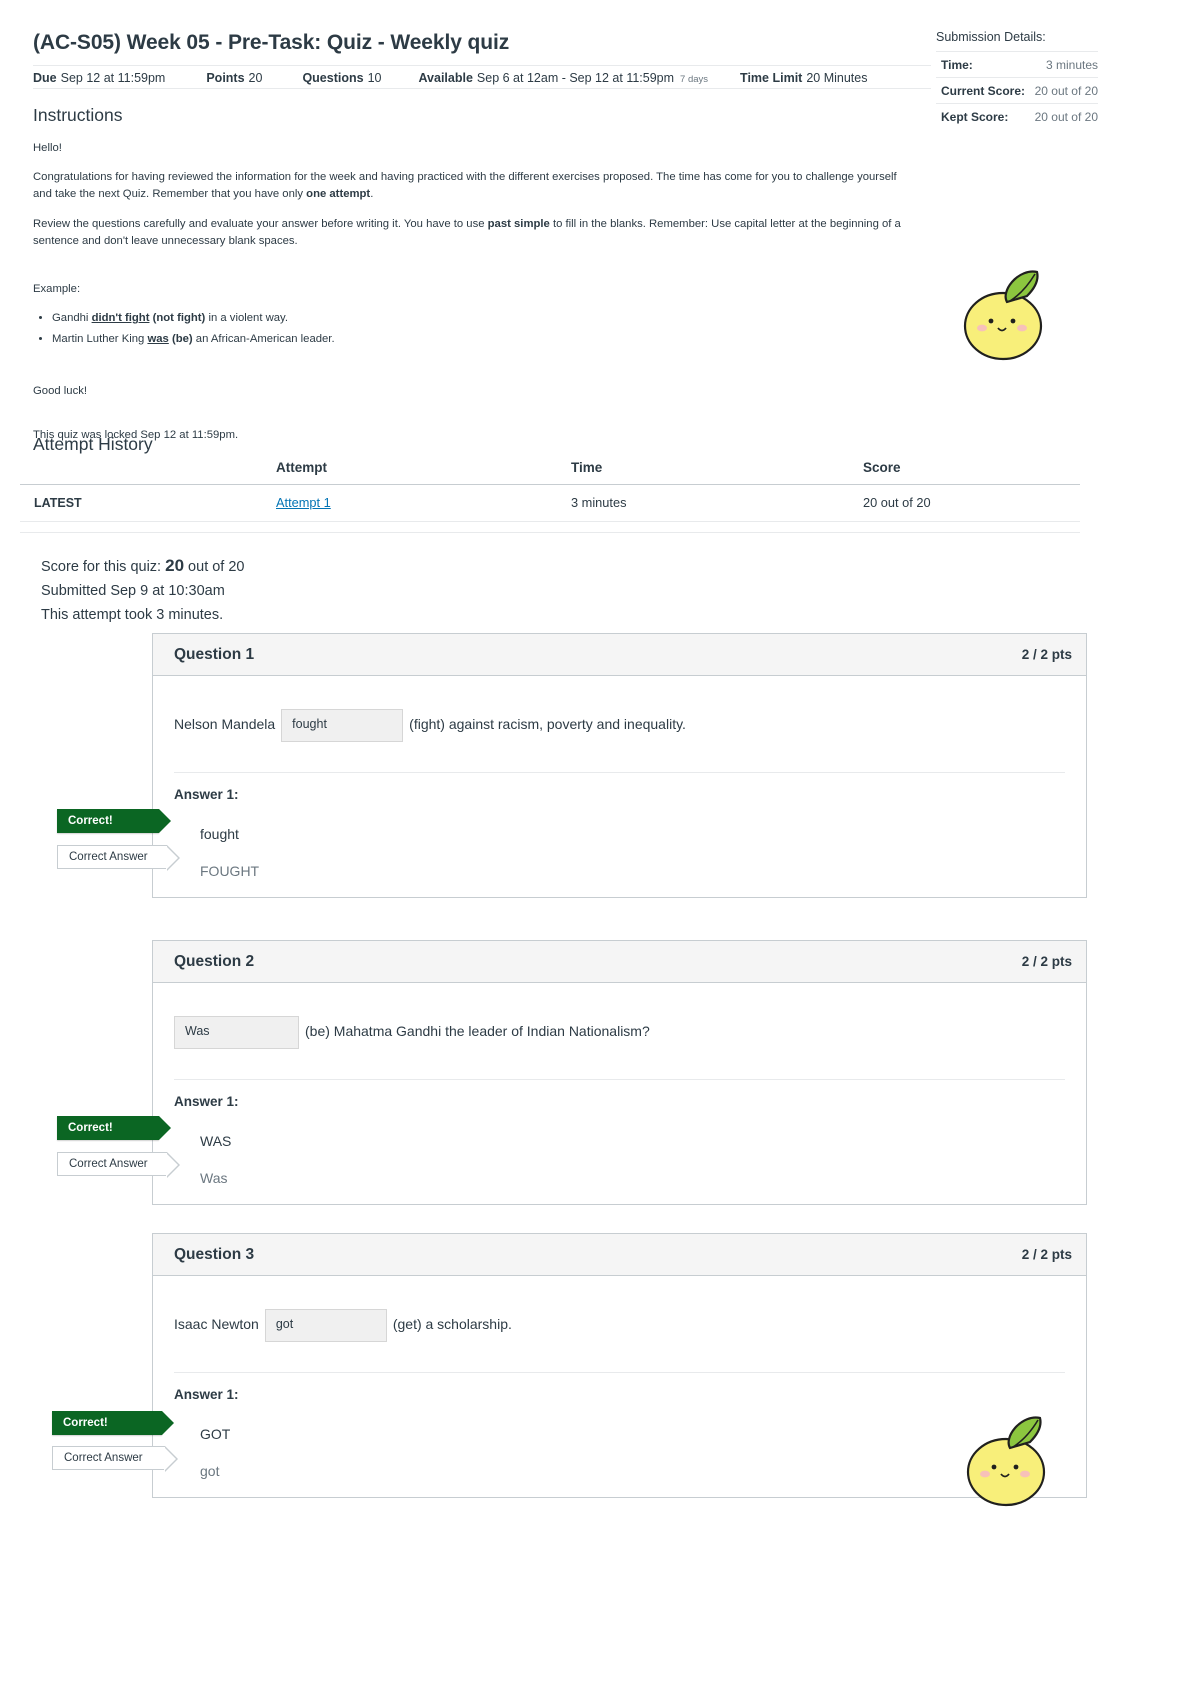 This screenshot has height=1697, width=1200. What do you see at coordinates (115, 1459) in the screenshot?
I see `correct-answer-badge-3: Correct Answer` at bounding box center [115, 1459].